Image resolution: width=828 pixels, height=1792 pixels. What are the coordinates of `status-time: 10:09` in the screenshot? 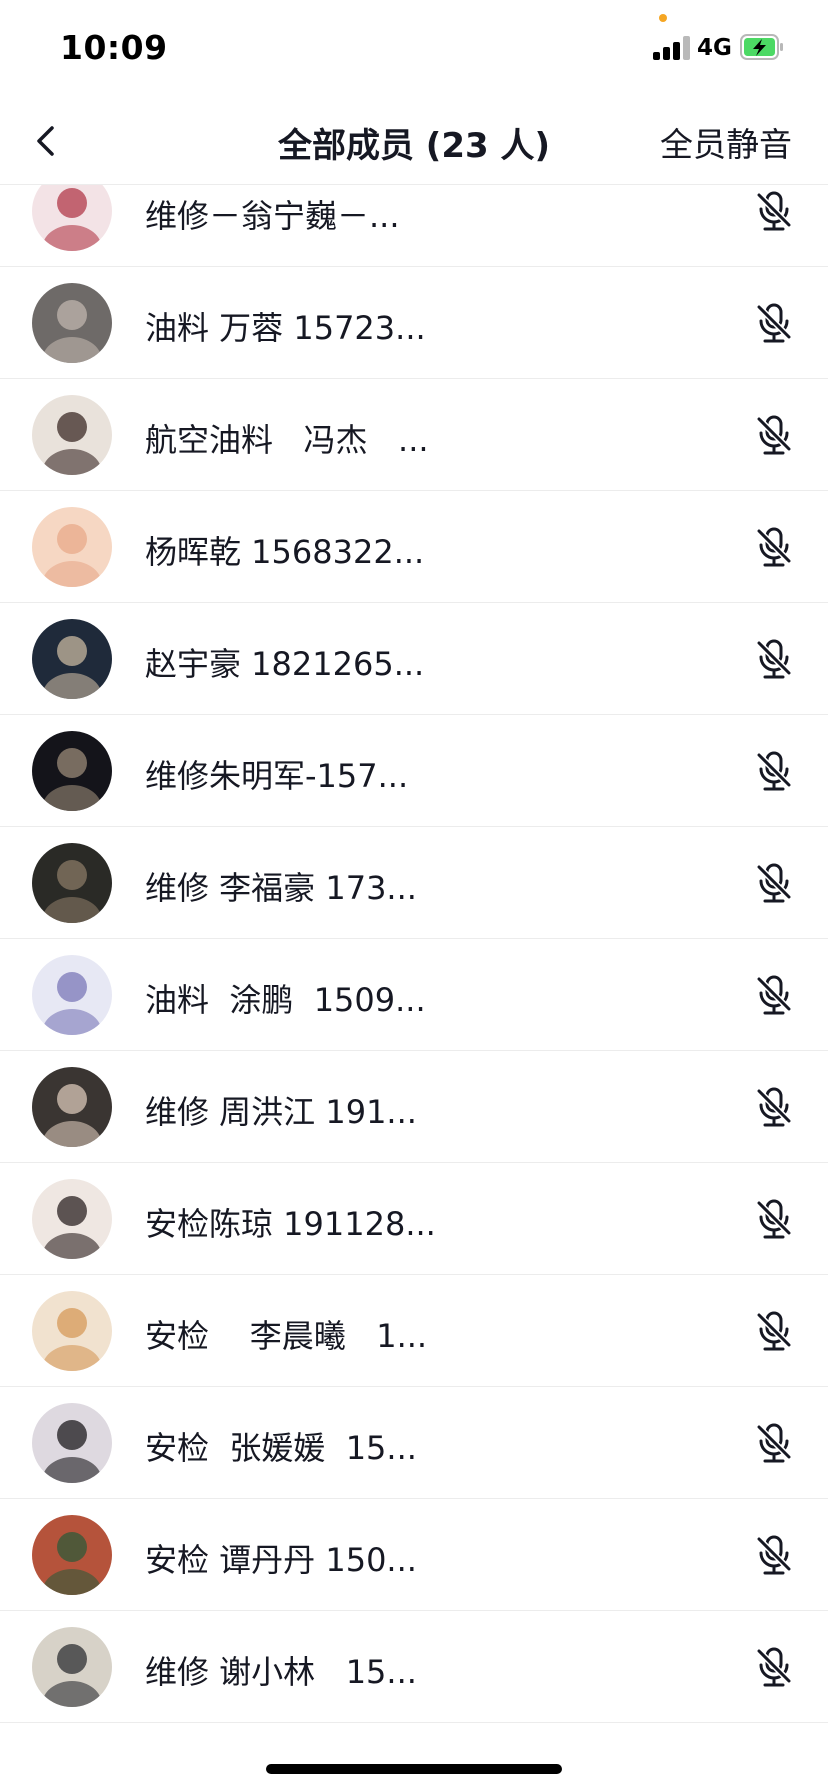 It's located at (114, 47).